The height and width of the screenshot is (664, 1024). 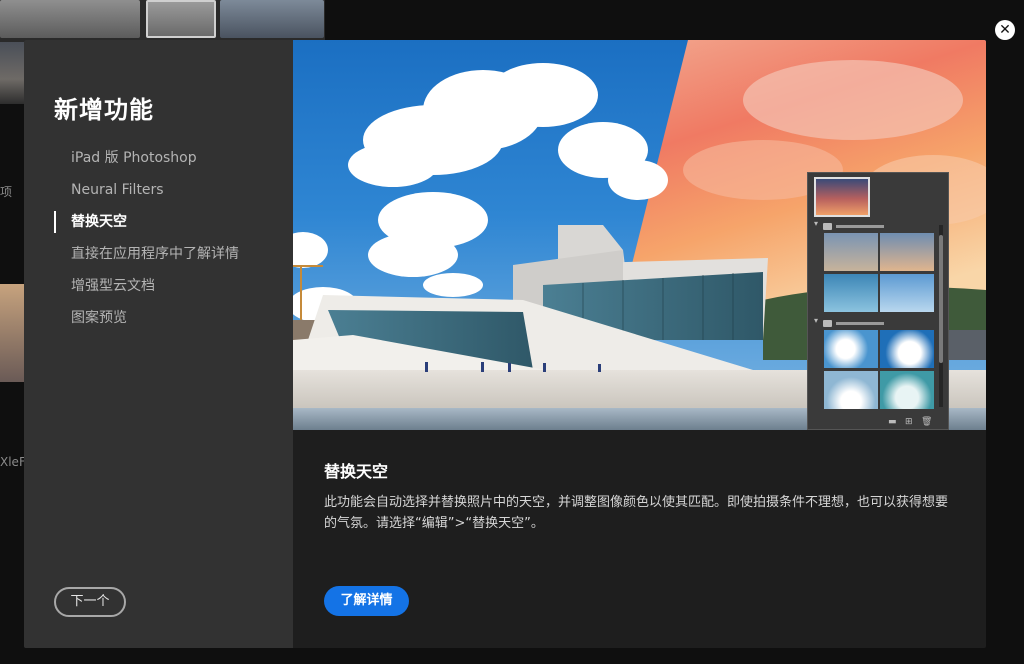 I want to click on background-photo, so click(x=12, y=333).